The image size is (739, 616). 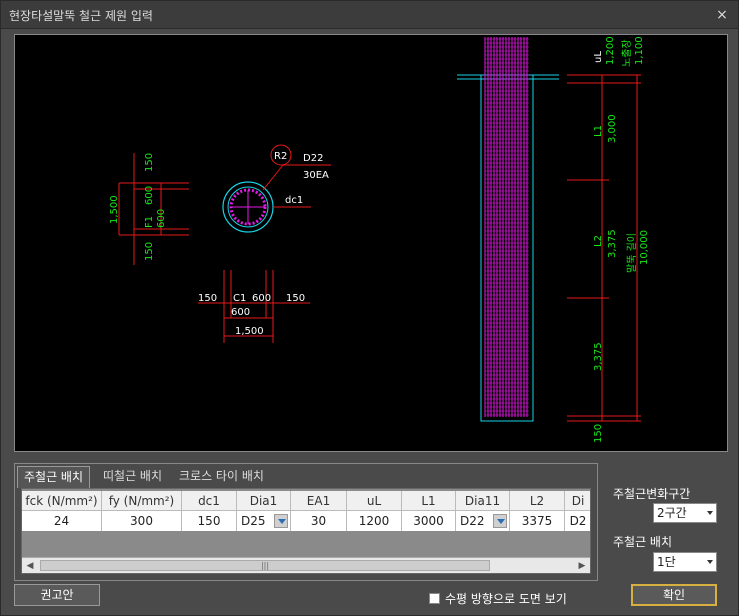 I want to click on header-dc1: dc1, so click(x=209, y=501).